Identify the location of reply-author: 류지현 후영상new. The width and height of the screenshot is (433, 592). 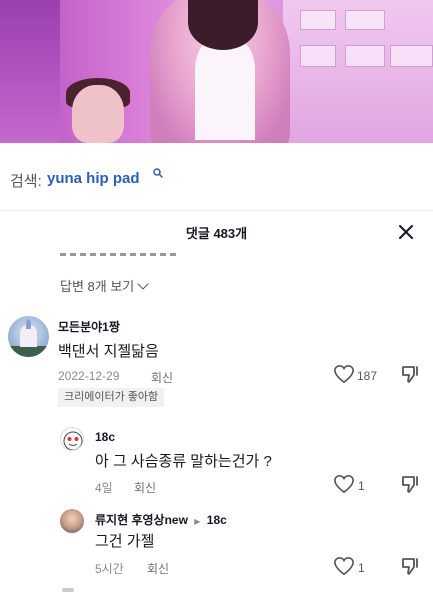
(141, 520).